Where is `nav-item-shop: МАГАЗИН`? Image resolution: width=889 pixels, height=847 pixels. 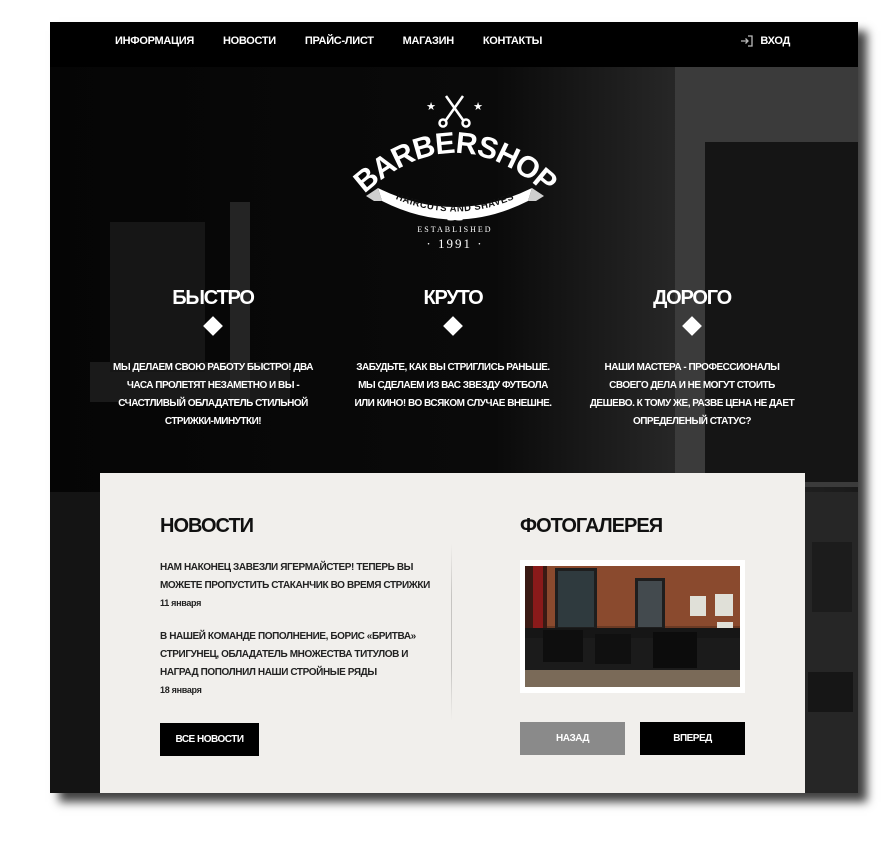
nav-item-shop: МАГАЗИН is located at coordinates (429, 41).